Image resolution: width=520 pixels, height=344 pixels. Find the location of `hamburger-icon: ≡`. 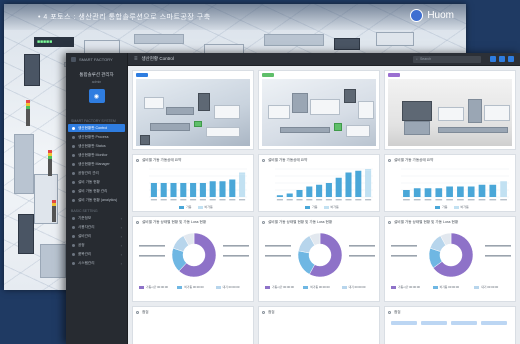

hamburger-icon: ≡ is located at coordinates (136, 59).